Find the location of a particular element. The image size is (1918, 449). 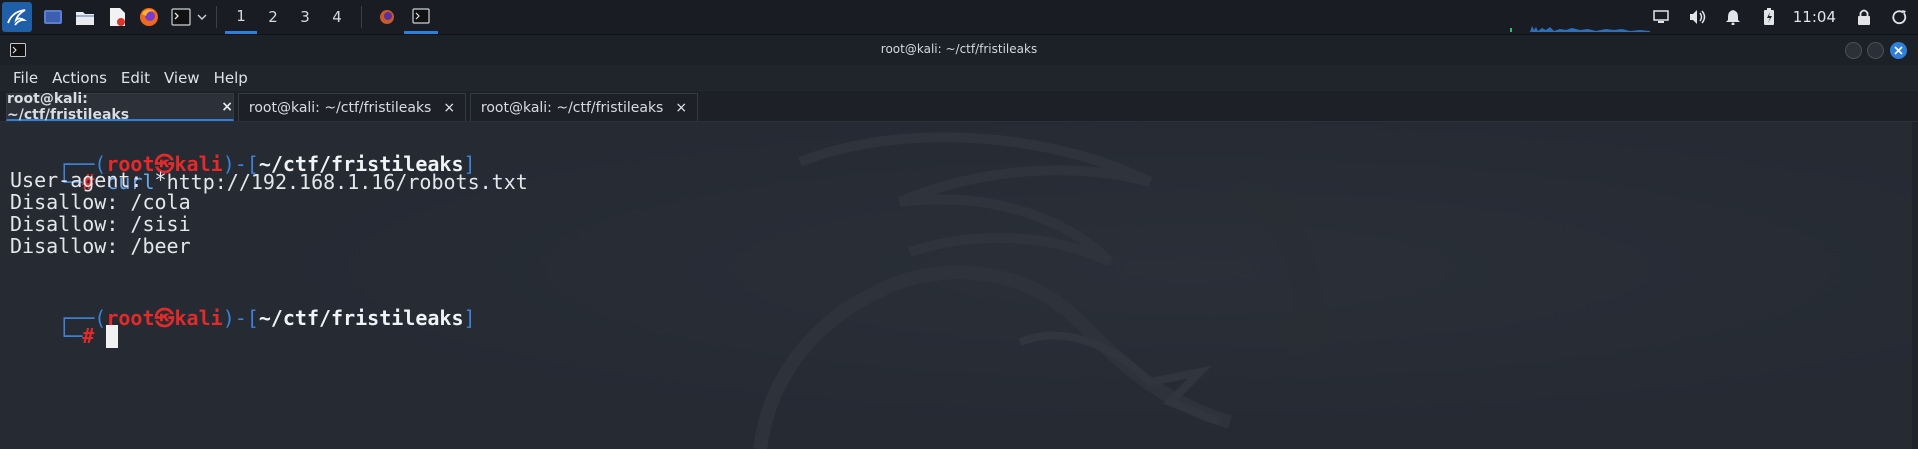

clock: 11:04 is located at coordinates (1814, 17).